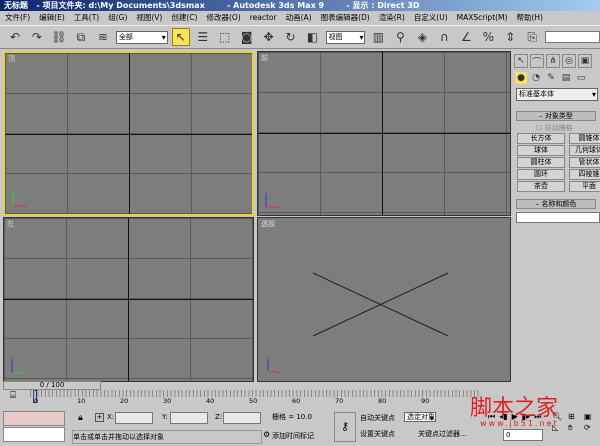 This screenshot has height=446, width=600. I want to click on menu-reactor: reactor, so click(263, 18).